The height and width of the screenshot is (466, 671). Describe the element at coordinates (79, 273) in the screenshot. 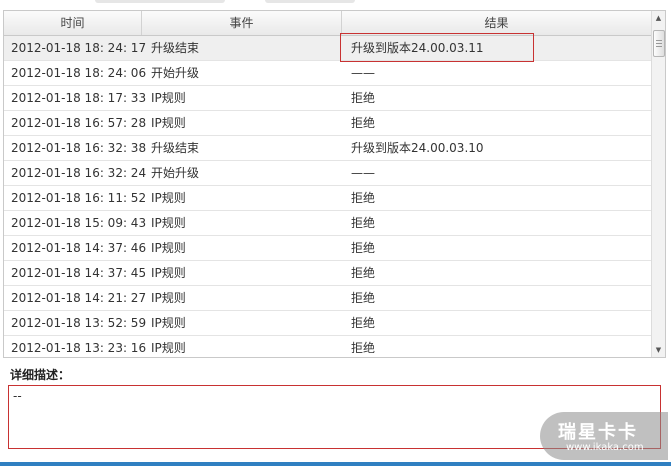

I see `row-time: 2012-01-18 14: 37: 45` at that location.